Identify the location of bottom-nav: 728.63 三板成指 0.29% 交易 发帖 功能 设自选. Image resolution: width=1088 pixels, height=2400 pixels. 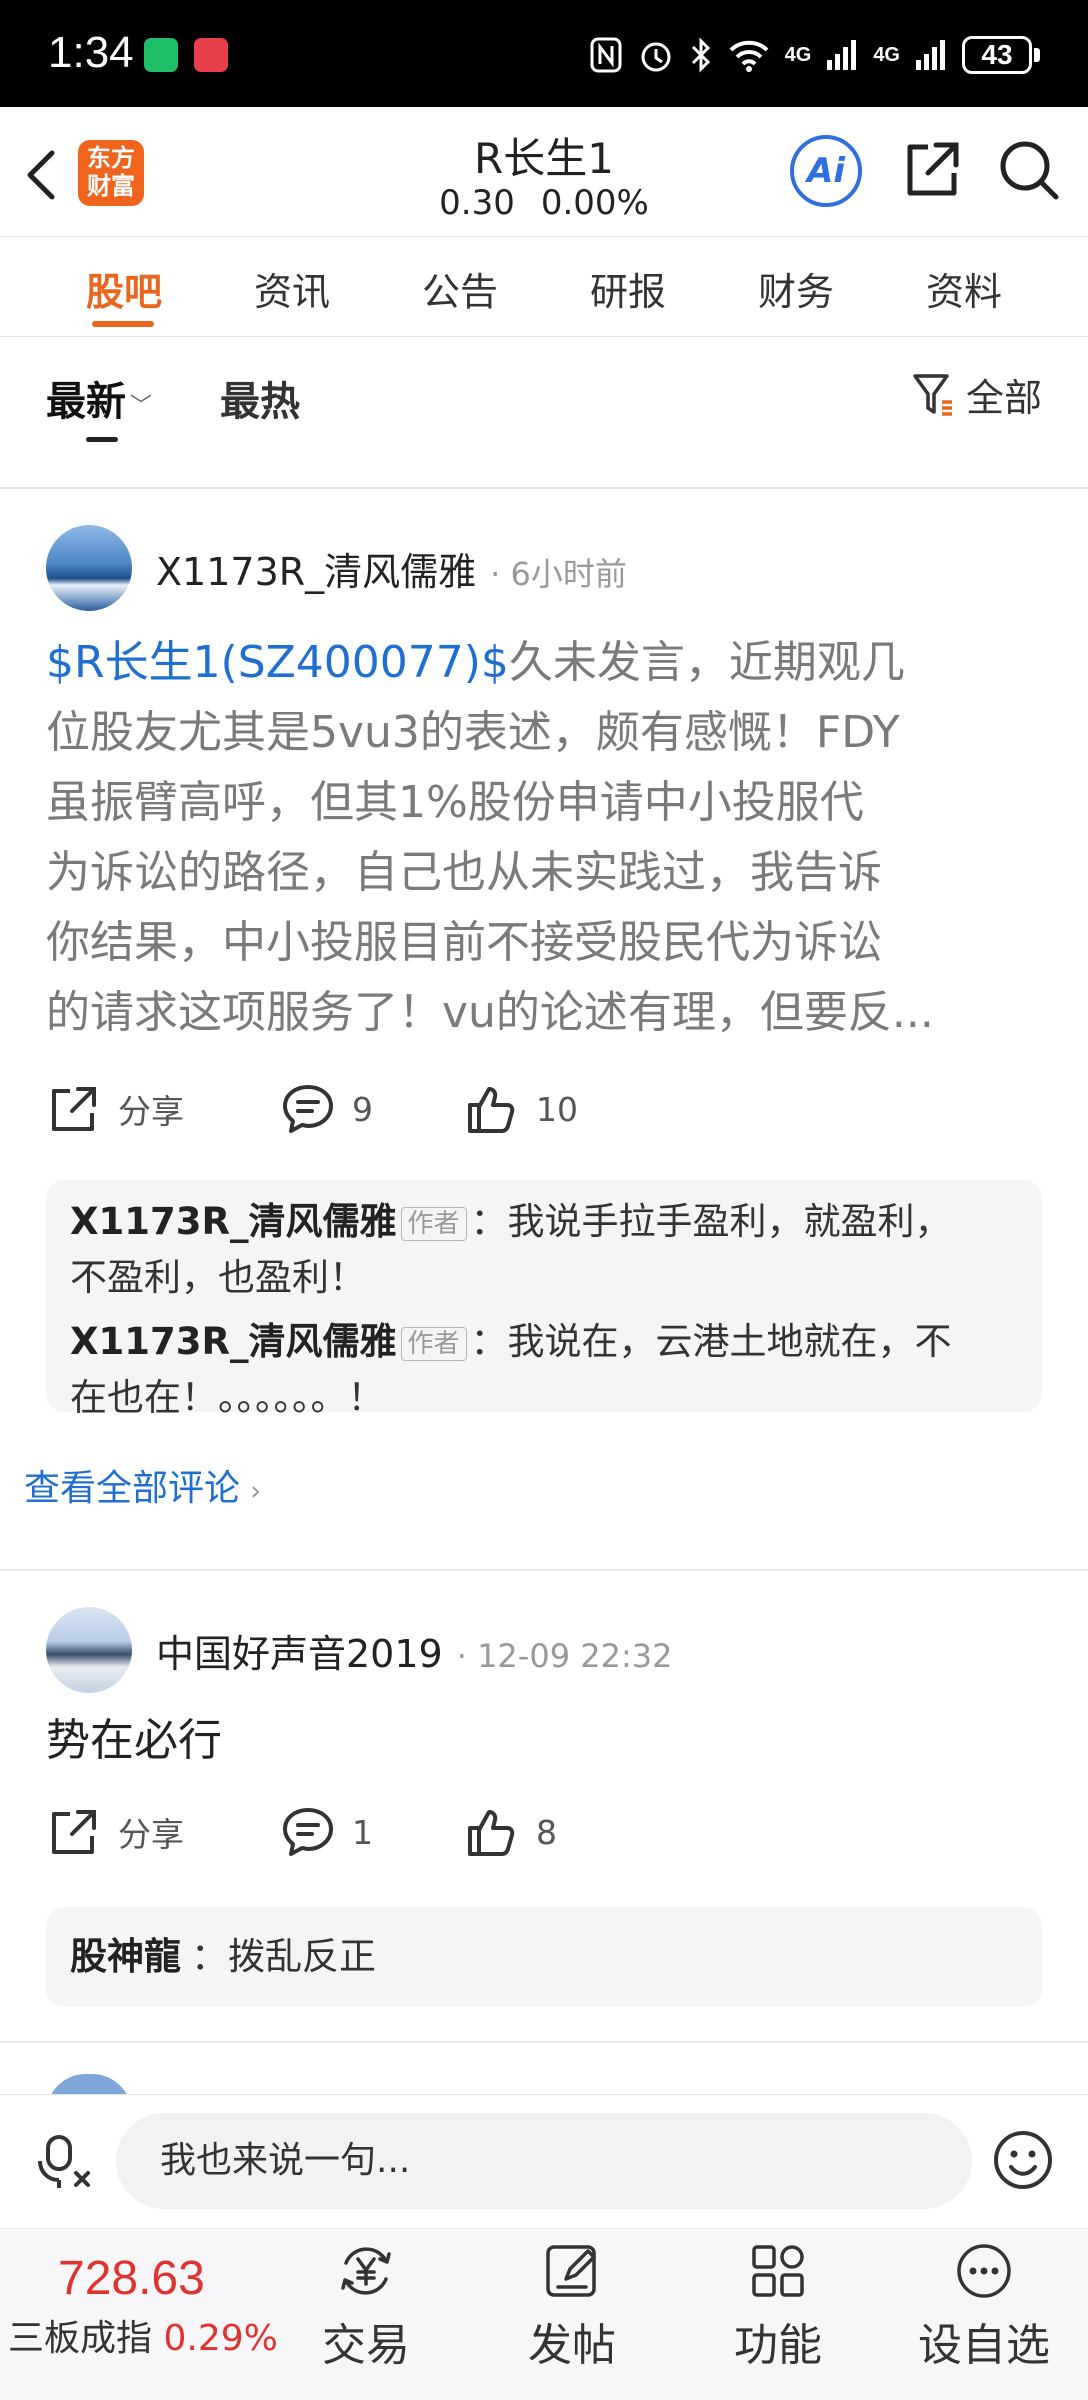
(544, 2314).